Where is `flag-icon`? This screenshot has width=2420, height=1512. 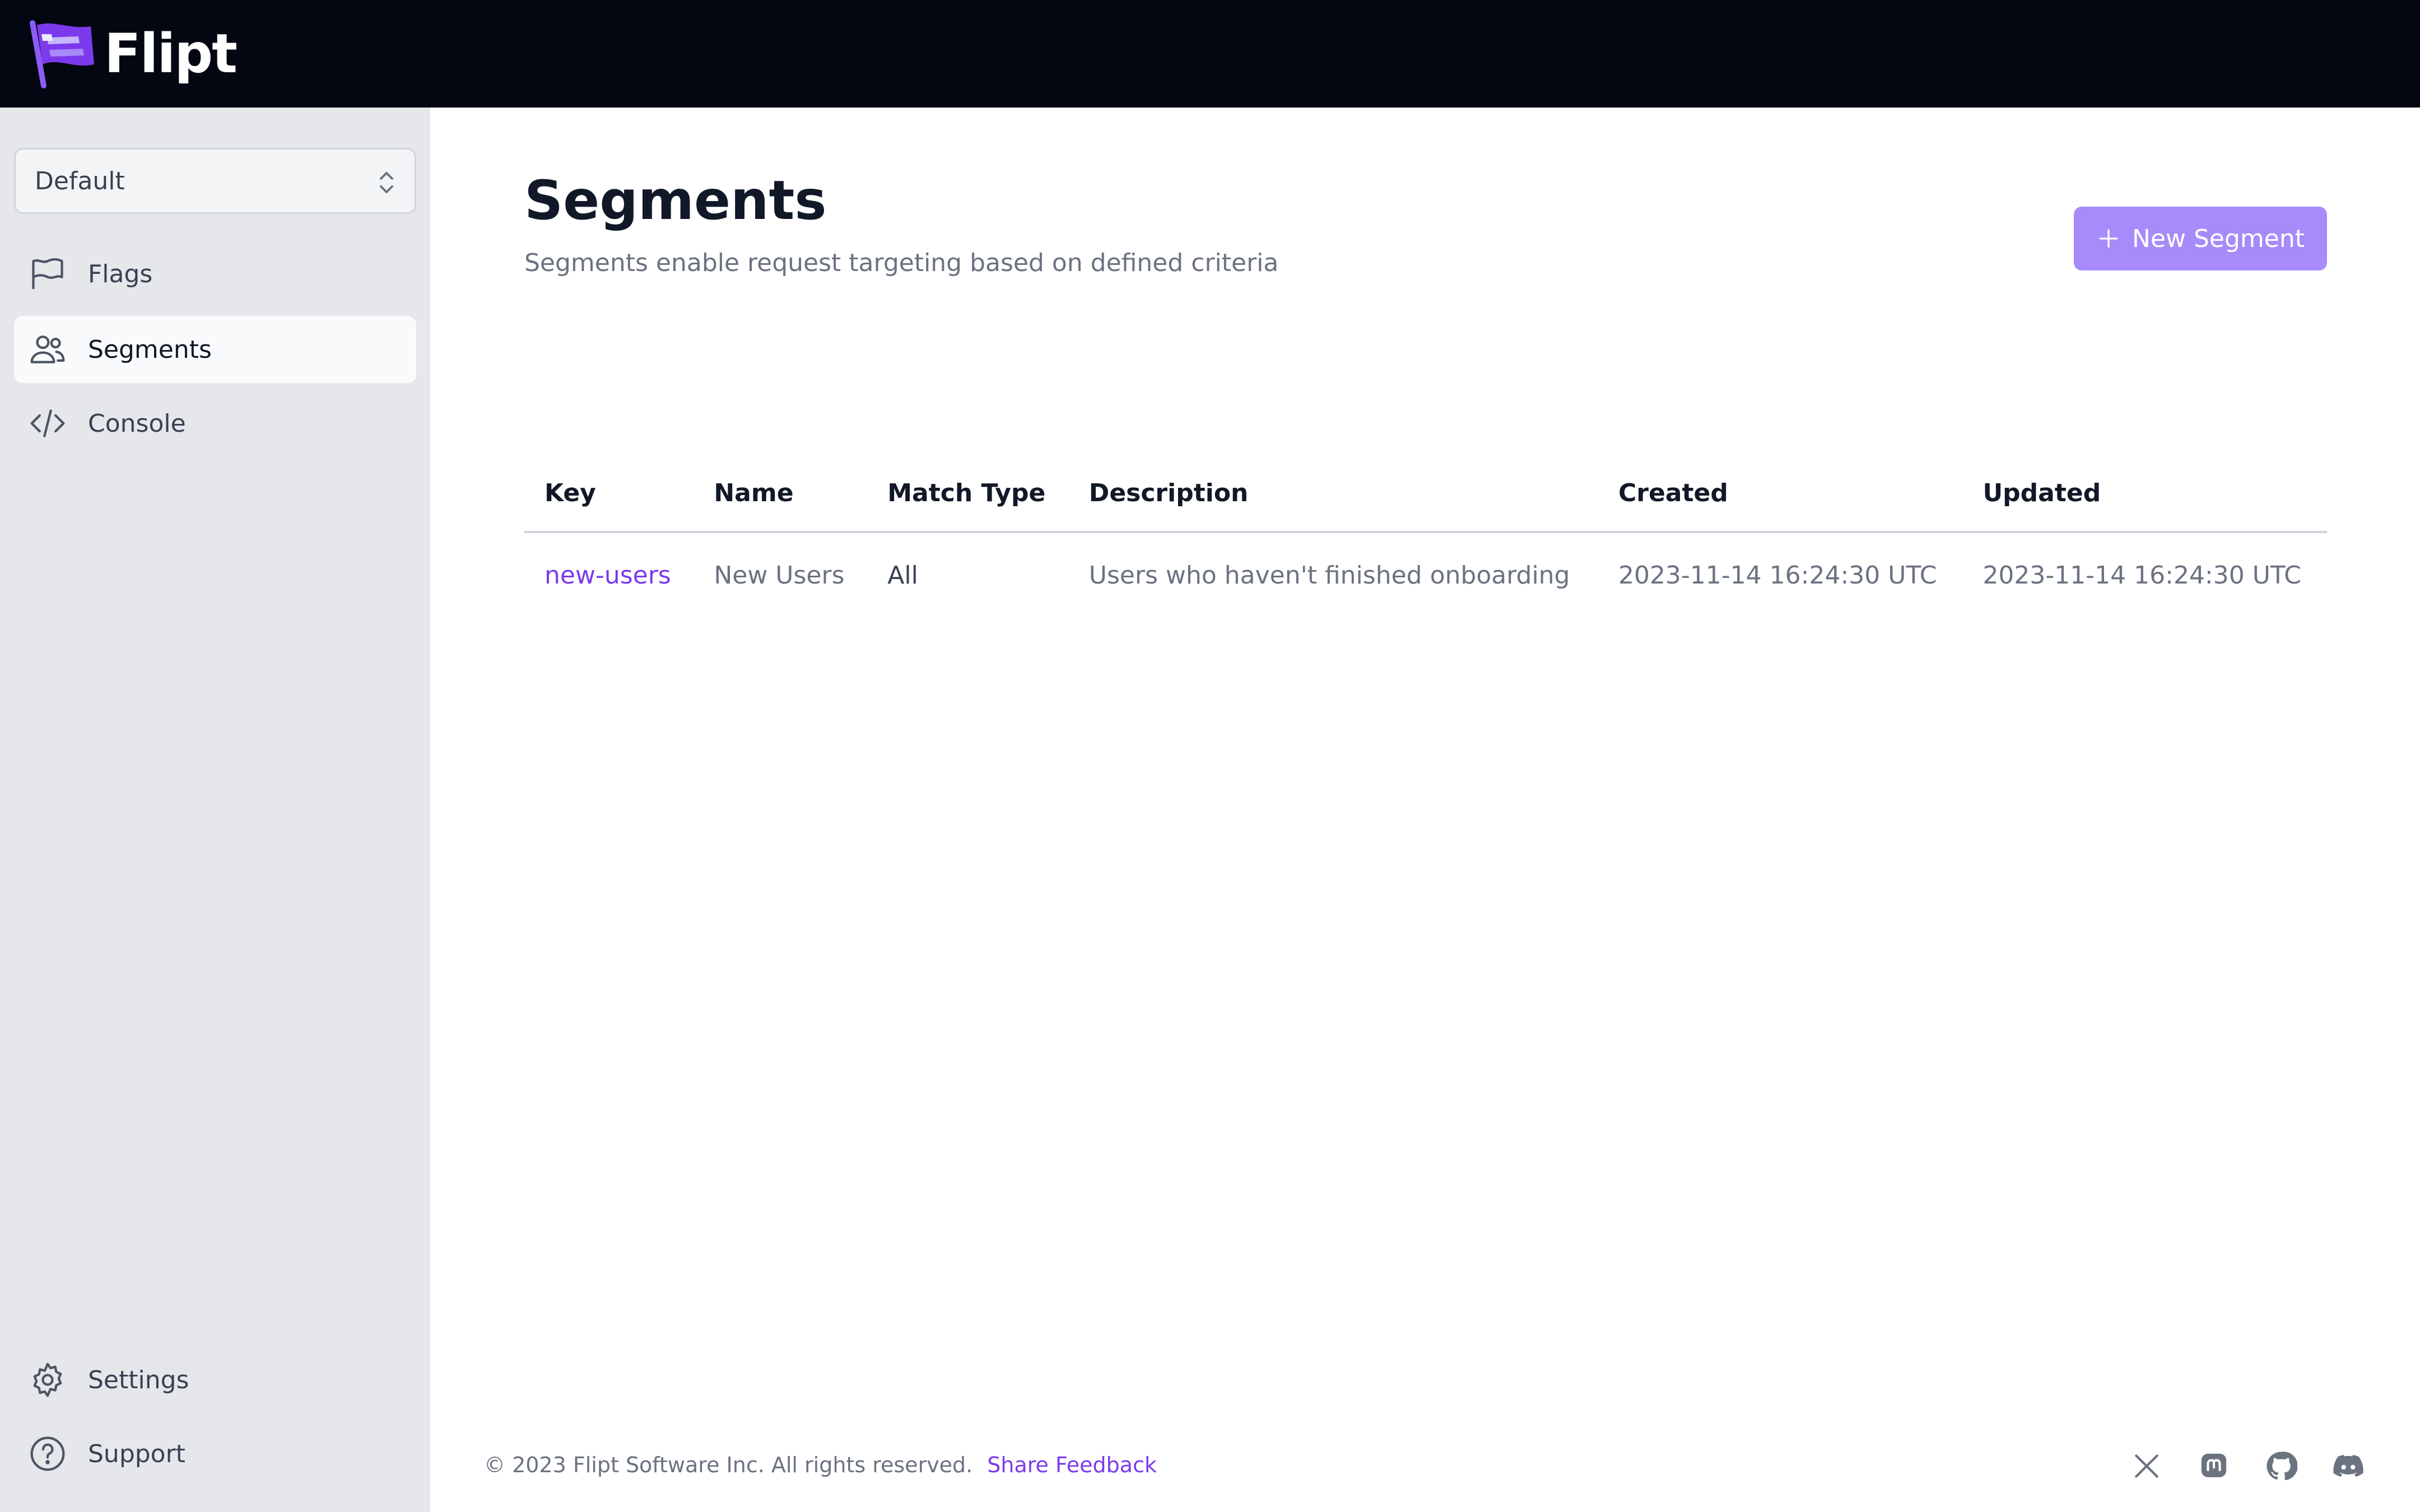 flag-icon is located at coordinates (48, 274).